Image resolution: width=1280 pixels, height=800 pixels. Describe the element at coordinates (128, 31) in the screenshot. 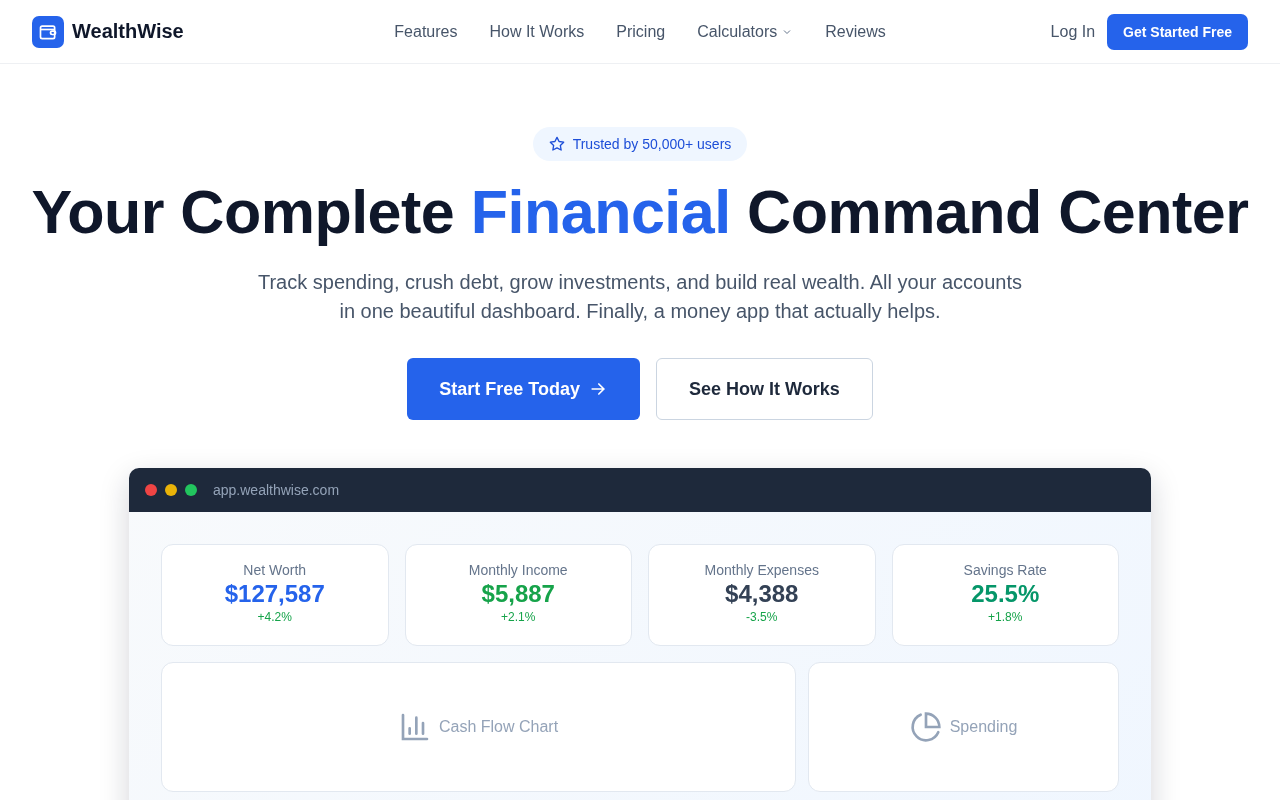

I see `brand-name: WealthWise` at that location.